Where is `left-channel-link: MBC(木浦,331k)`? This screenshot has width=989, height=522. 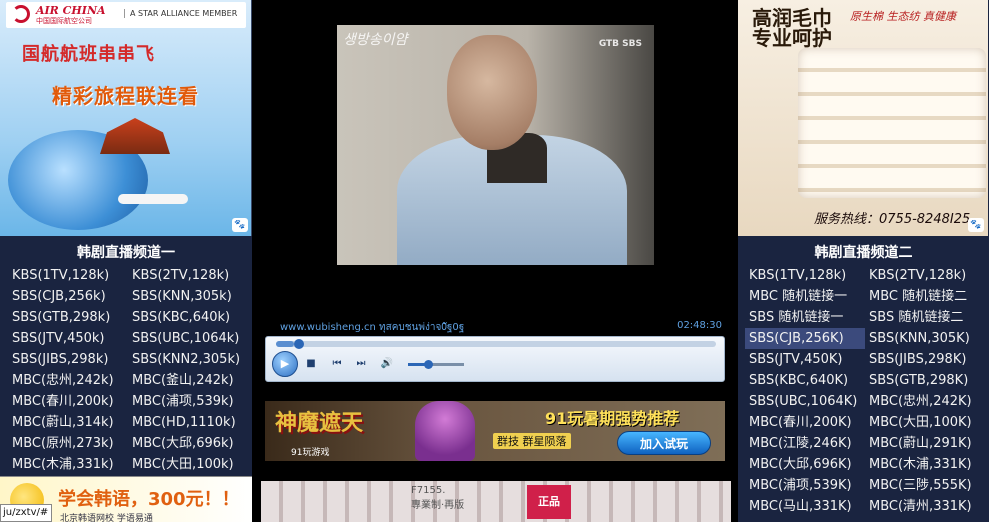
left-channel-link: MBC(木浦,331k) is located at coordinates (68, 464).